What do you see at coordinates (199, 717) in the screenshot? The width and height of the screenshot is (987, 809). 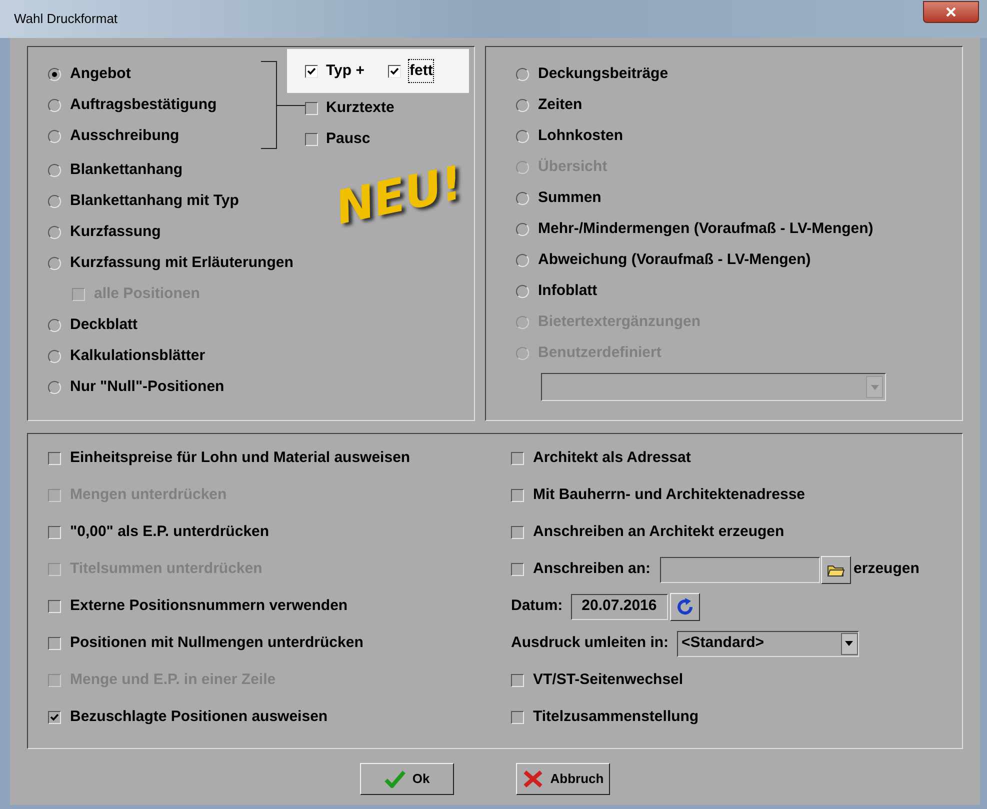 I see `option-label: Bezuschlagte Positionen ausweisen` at bounding box center [199, 717].